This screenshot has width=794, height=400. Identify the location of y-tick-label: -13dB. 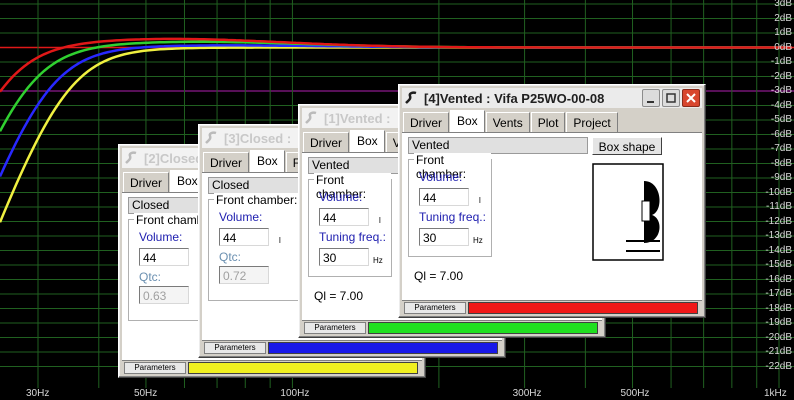
(778, 235).